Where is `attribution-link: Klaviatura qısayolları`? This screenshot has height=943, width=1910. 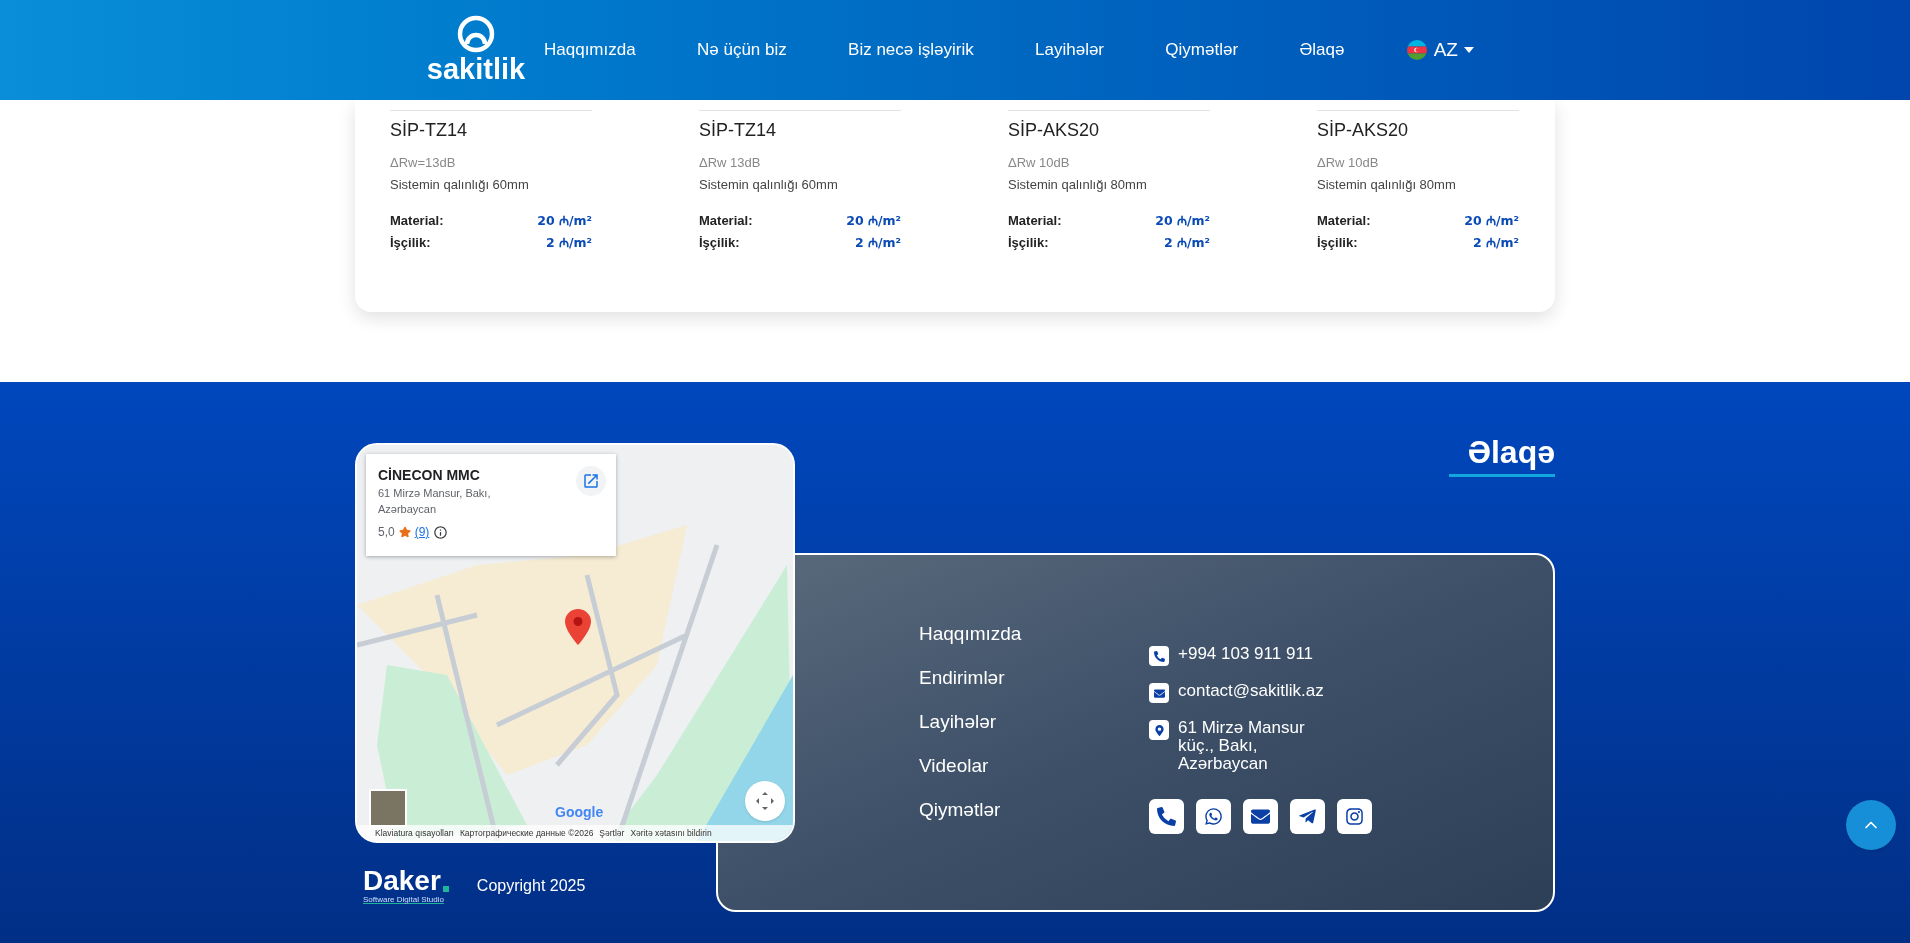
attribution-link: Klaviatura qısayolları is located at coordinates (414, 833).